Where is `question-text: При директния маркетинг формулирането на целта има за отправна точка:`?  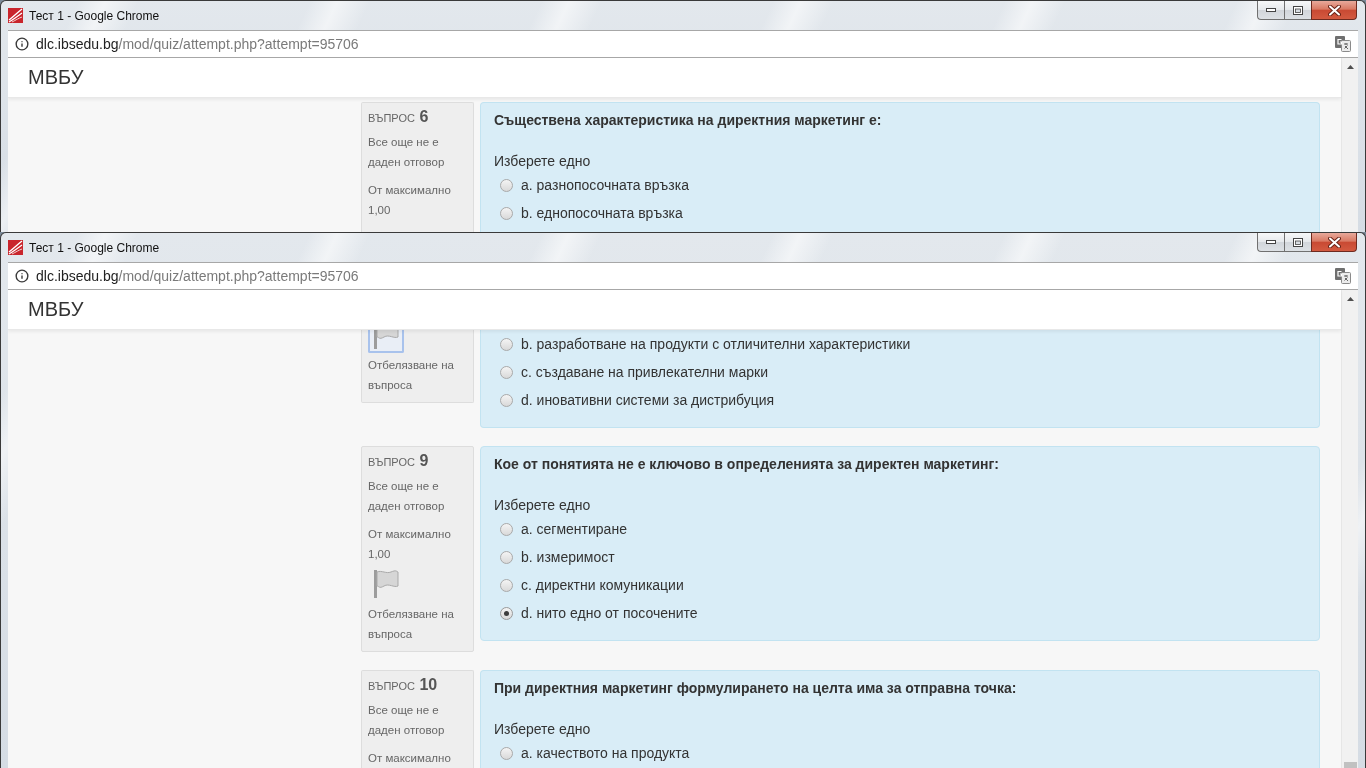 question-text: При директния маркетинг формулирането на целта има за отправна точка: is located at coordinates (756, 688).